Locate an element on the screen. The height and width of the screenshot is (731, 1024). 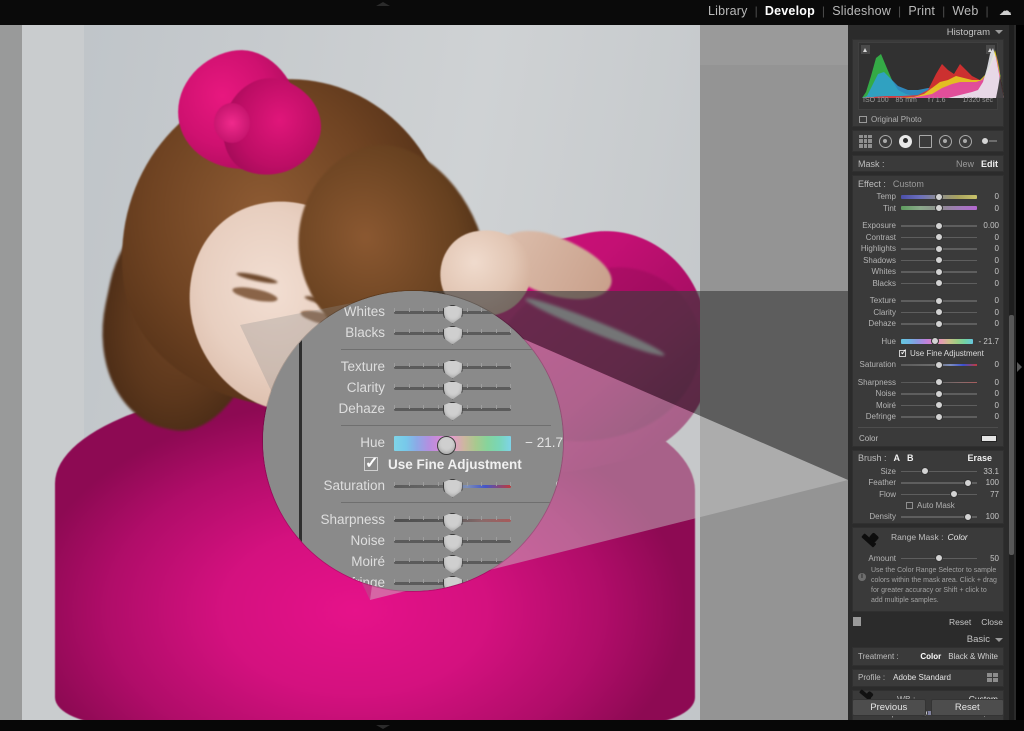
effect-slider-texture: Texture 0 is located at coordinates (928, 301).